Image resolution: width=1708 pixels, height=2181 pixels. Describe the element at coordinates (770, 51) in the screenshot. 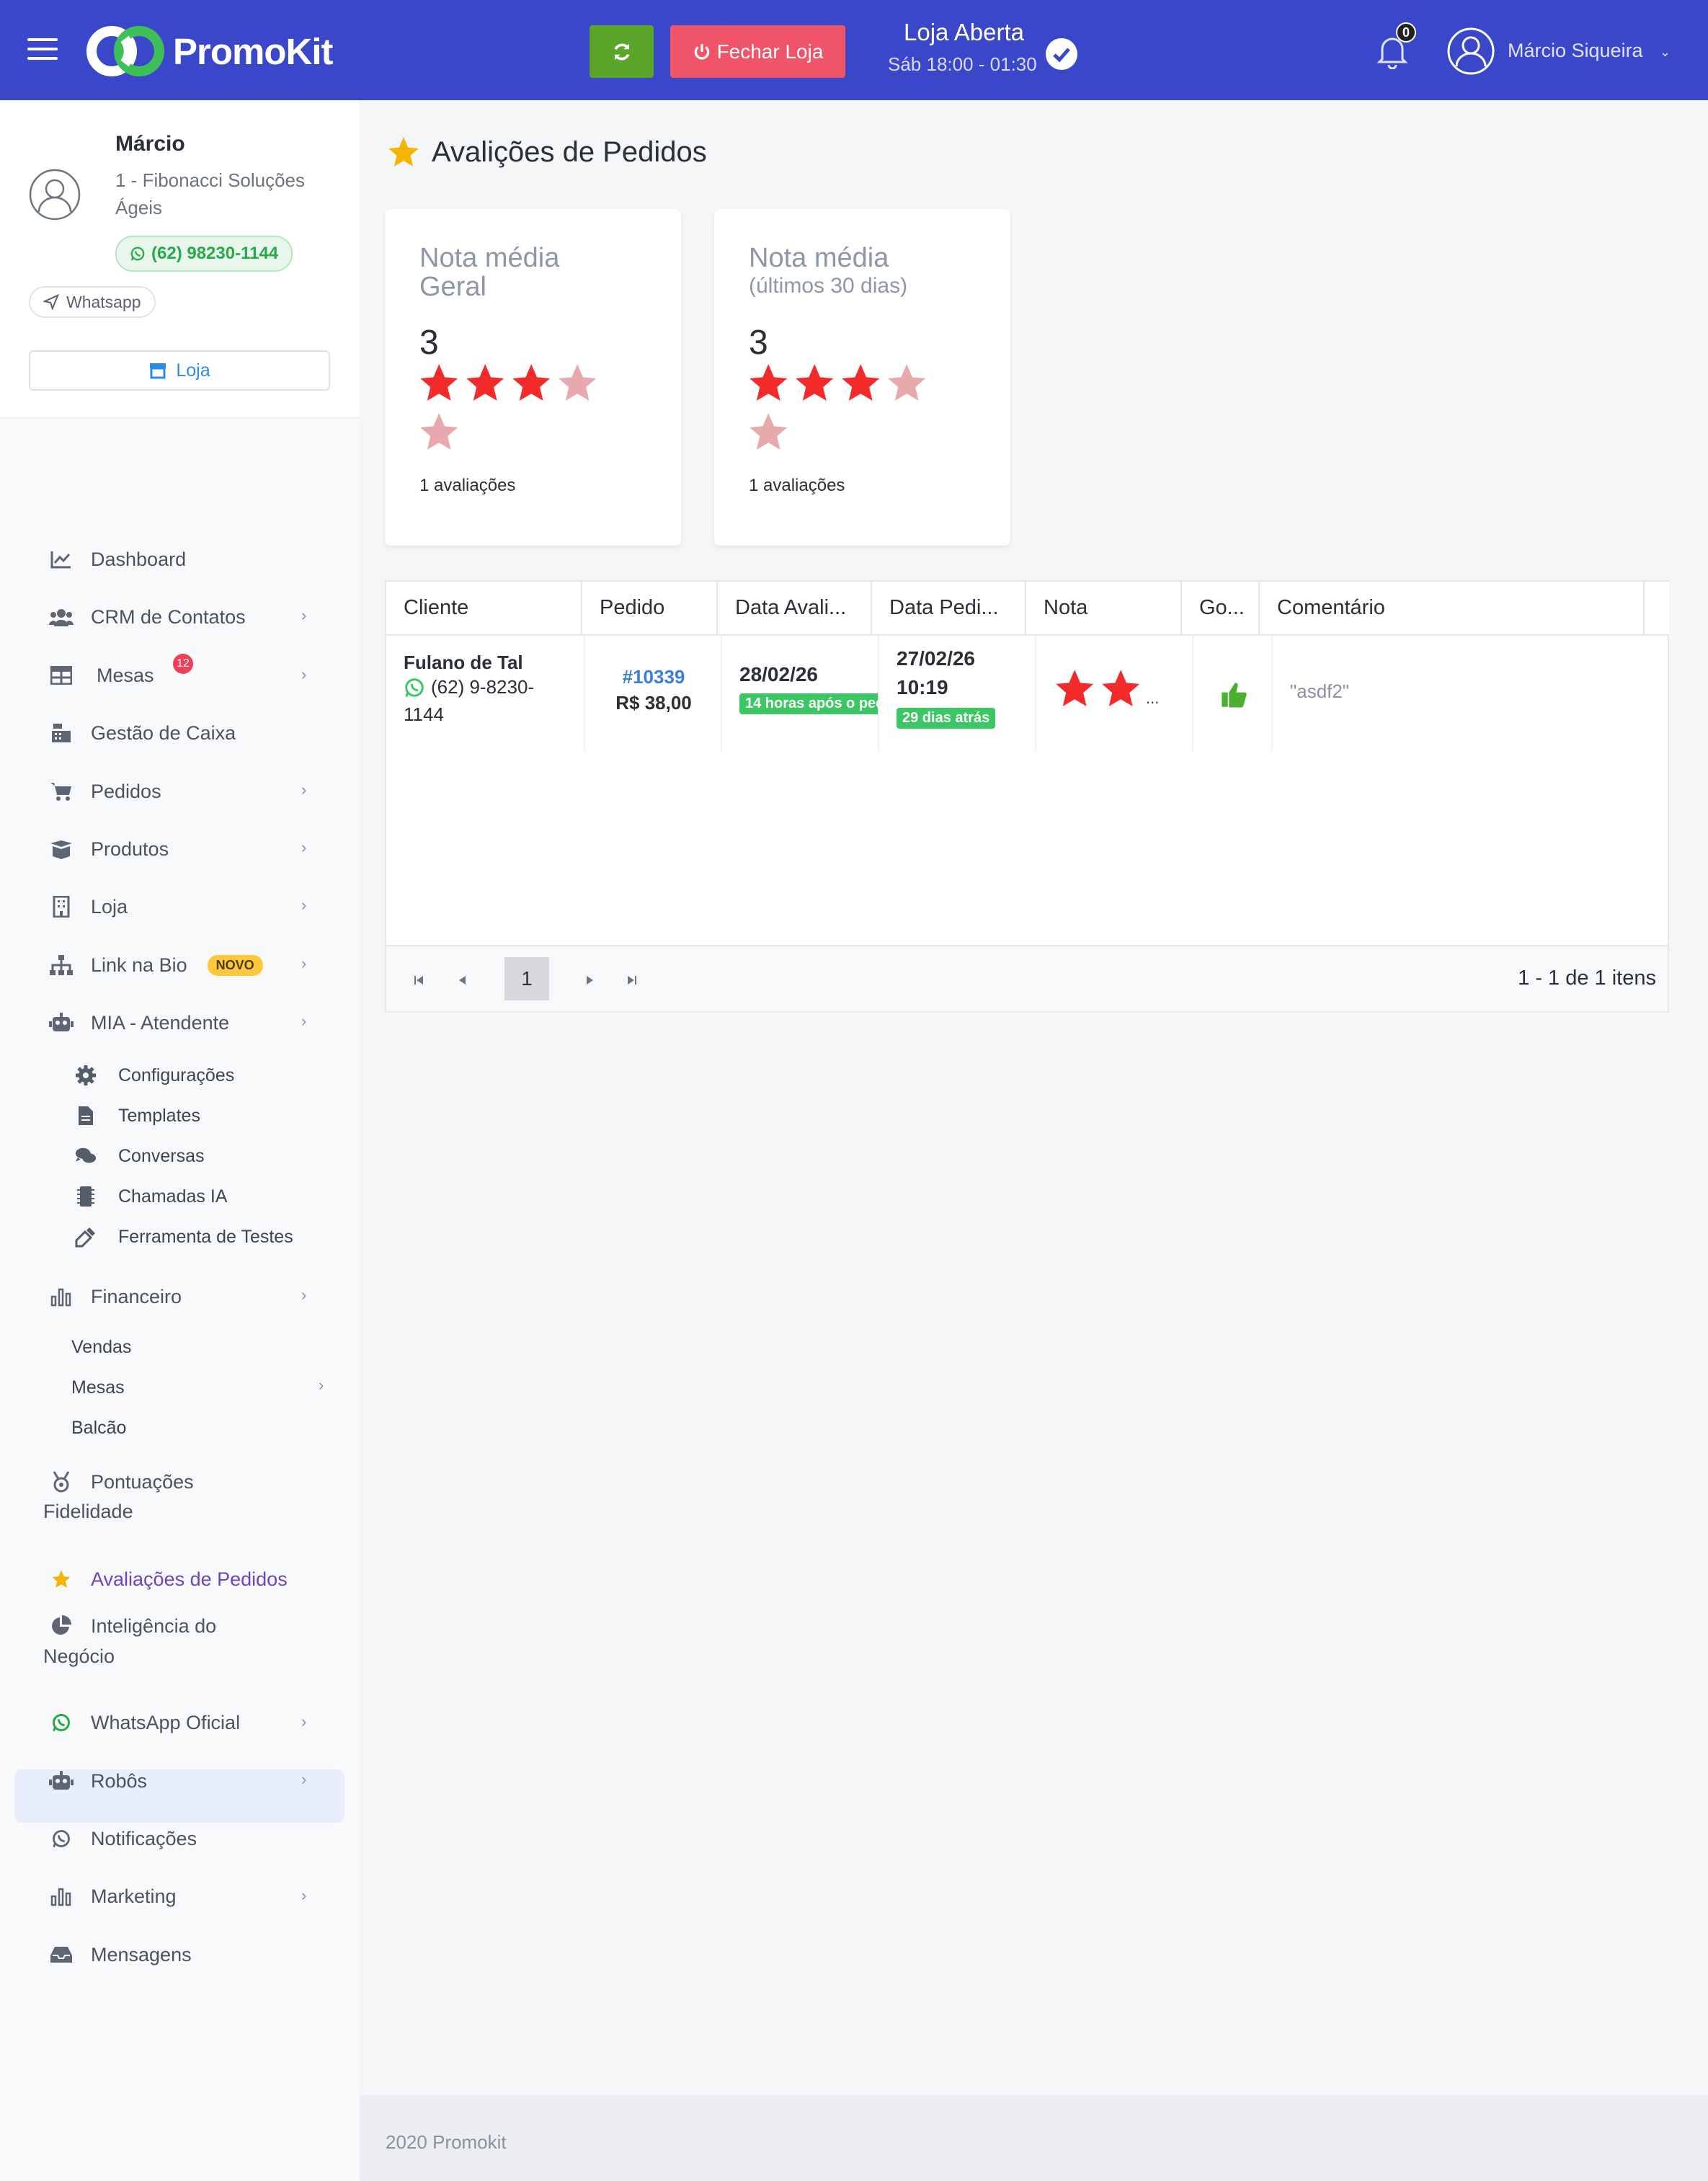

I see `close-store-label: Fechar Loja` at that location.